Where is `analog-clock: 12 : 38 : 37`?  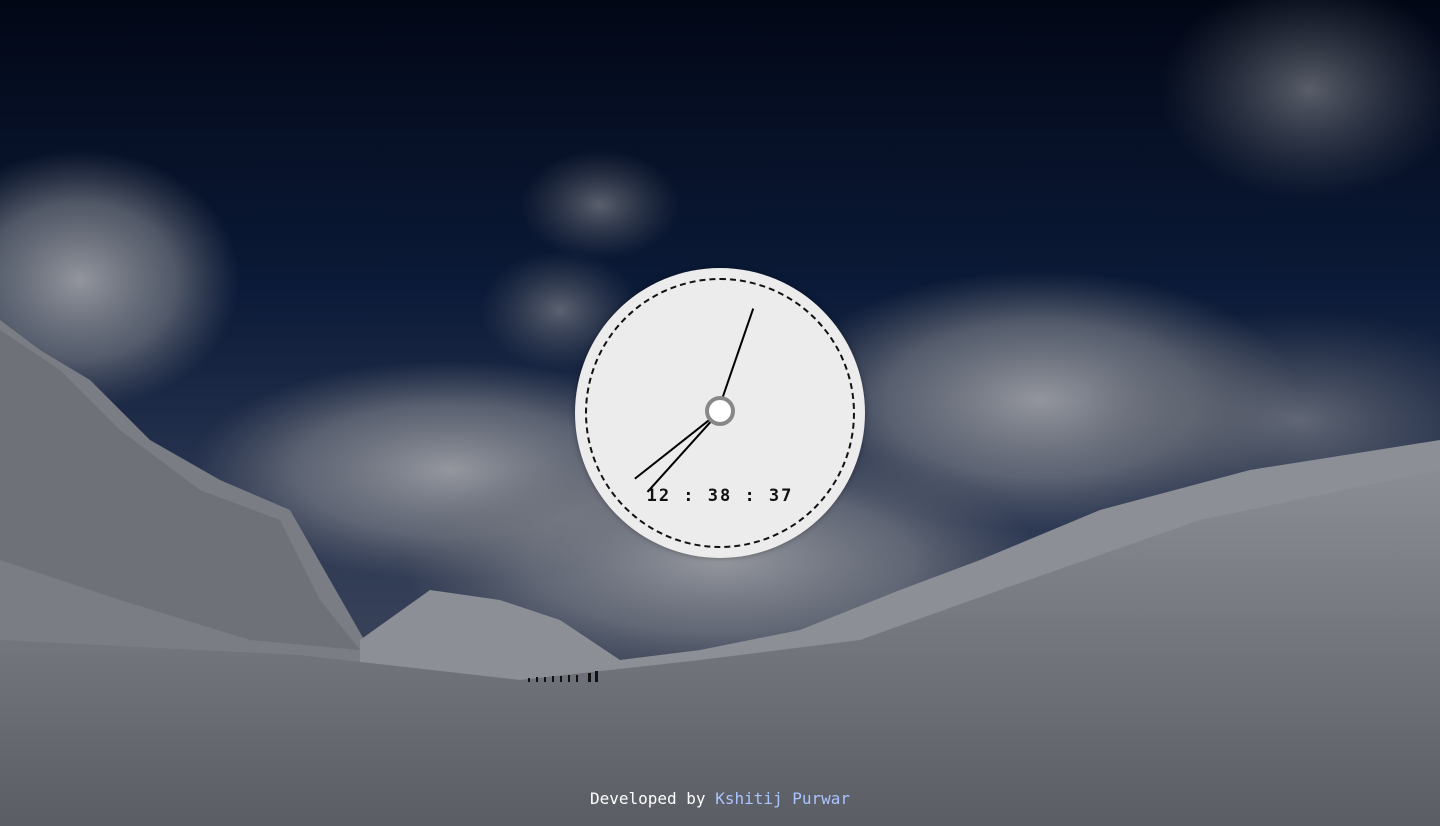
analog-clock: 12 : 38 : 37 is located at coordinates (720, 413).